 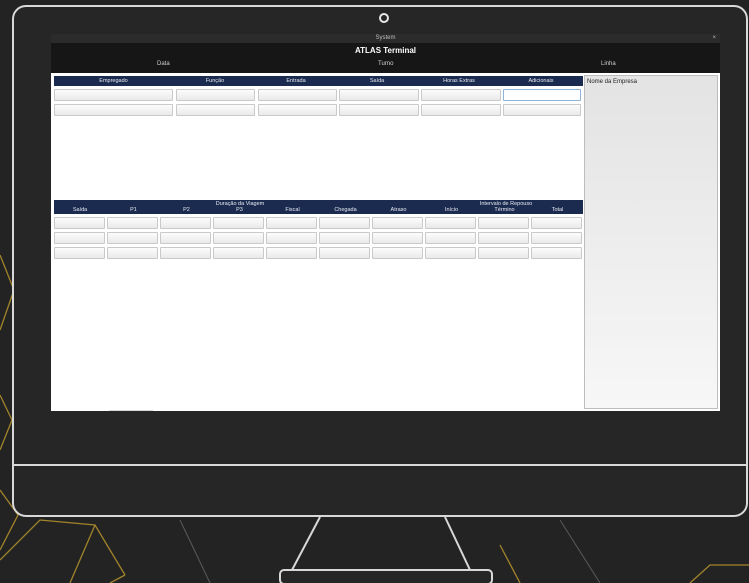 What do you see at coordinates (385, 50) in the screenshot?
I see `app-title: ATLAS Terminal` at bounding box center [385, 50].